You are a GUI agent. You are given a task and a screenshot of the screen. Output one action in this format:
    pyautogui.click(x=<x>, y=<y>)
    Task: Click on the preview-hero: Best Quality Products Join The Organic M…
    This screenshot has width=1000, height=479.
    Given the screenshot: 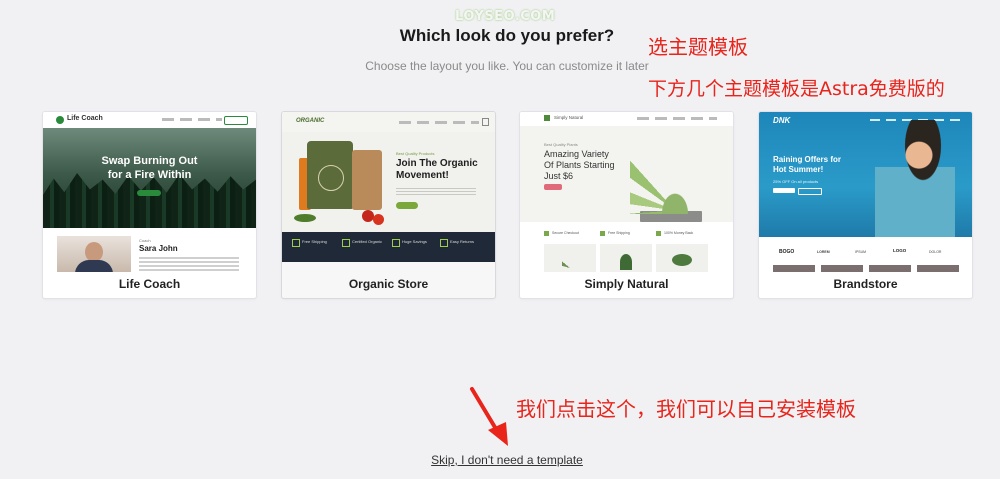 What is the action you would take?
    pyautogui.click(x=388, y=182)
    